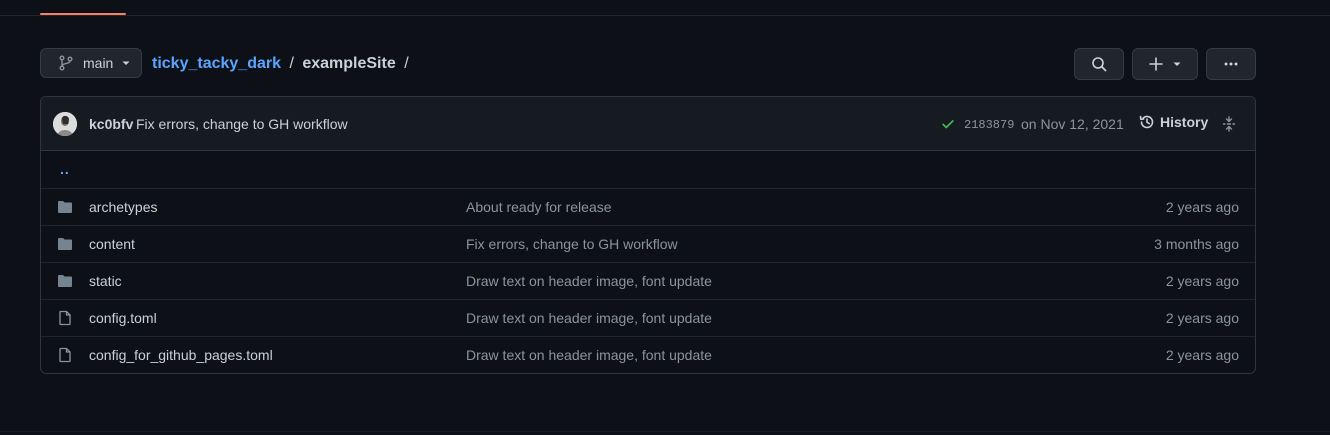 The width and height of the screenshot is (1330, 435). Describe the element at coordinates (65, 169) in the screenshot. I see `parent-directory-link: ..` at that location.